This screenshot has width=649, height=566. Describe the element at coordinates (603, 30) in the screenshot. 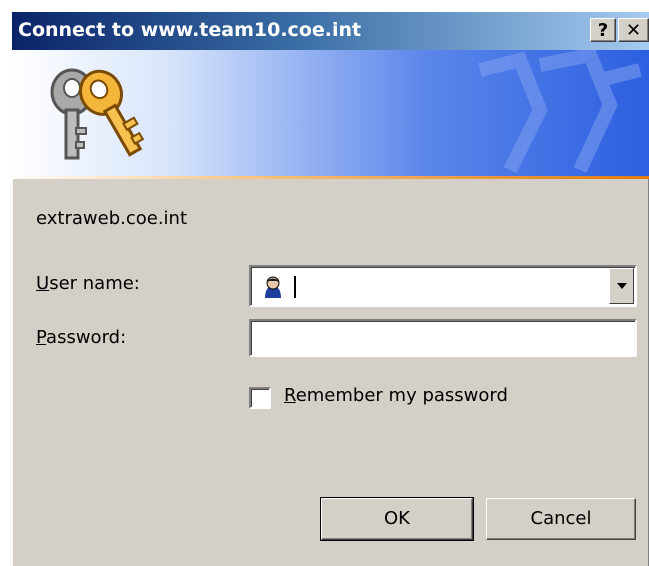

I see `help-button: ?` at that location.